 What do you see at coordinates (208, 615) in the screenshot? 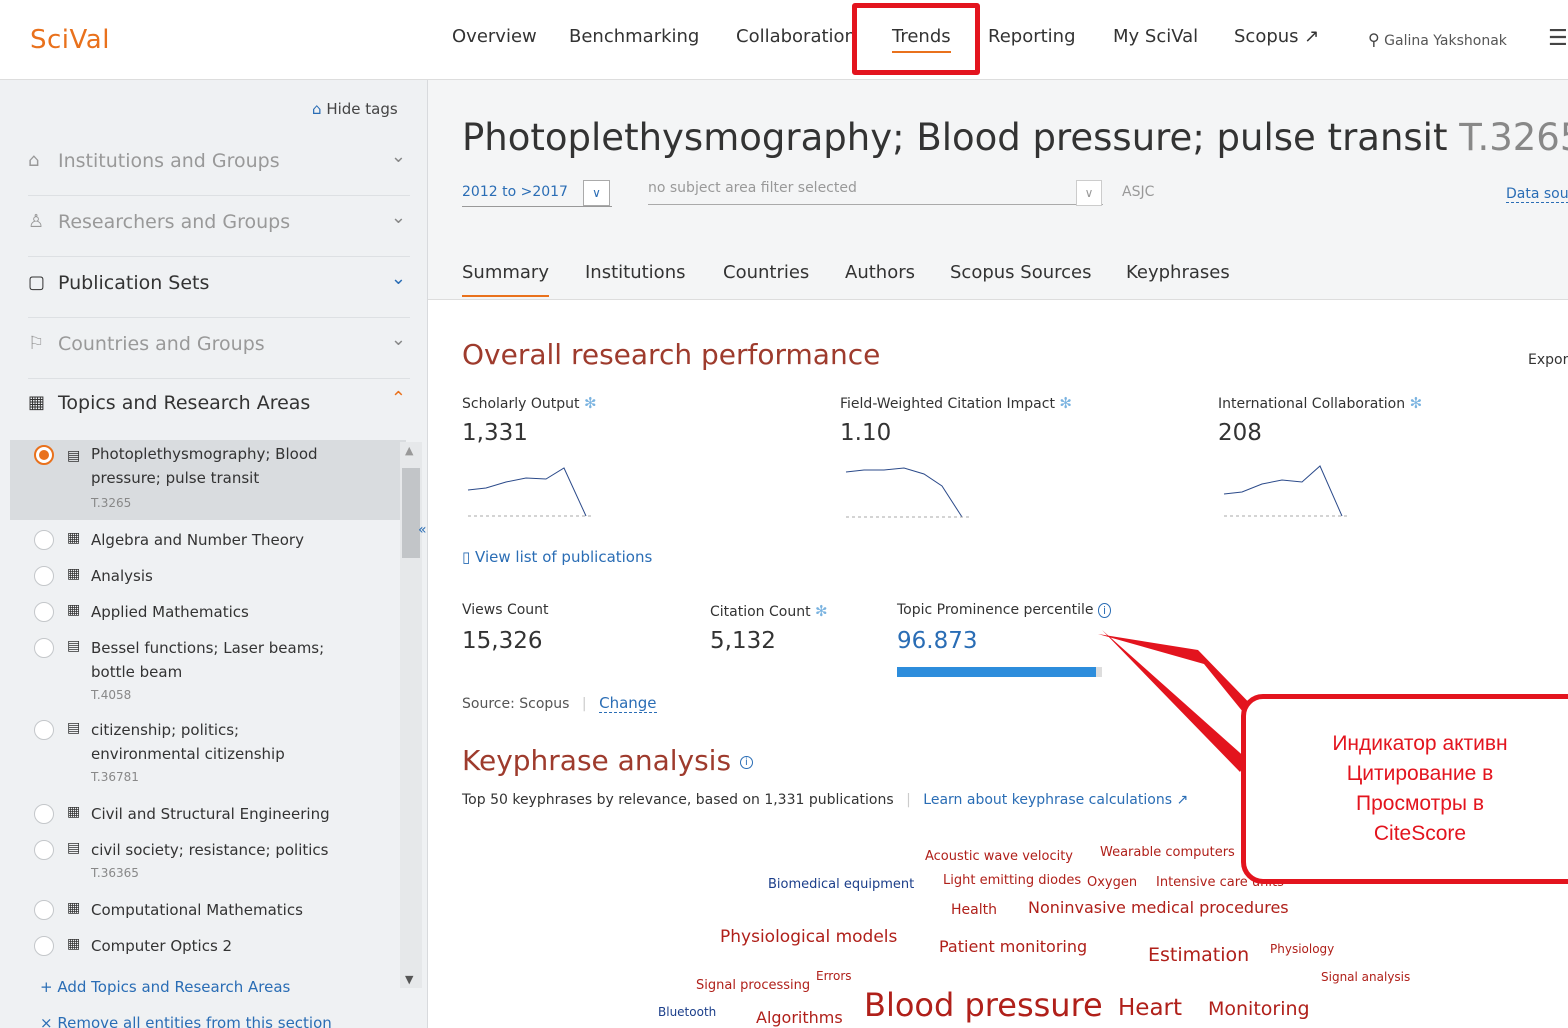
I see `list-item: ▦ Applied Mathematics` at bounding box center [208, 615].